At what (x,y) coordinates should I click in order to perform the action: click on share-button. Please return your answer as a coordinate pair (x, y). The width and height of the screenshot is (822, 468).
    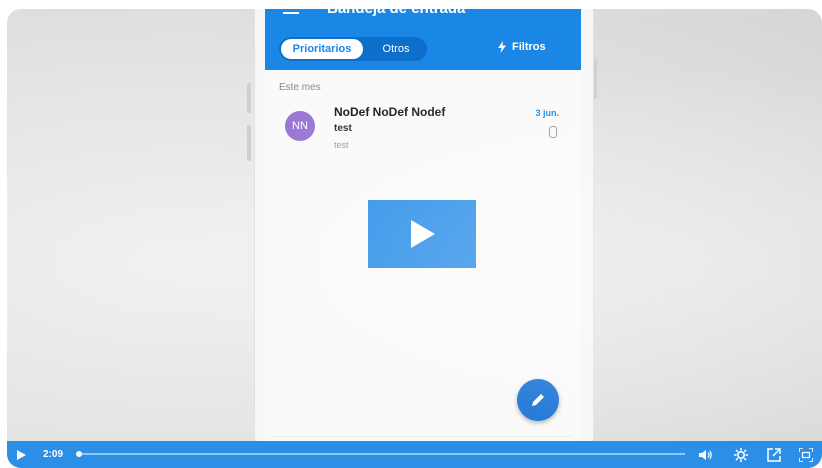
    Looking at the image, I should click on (774, 454).